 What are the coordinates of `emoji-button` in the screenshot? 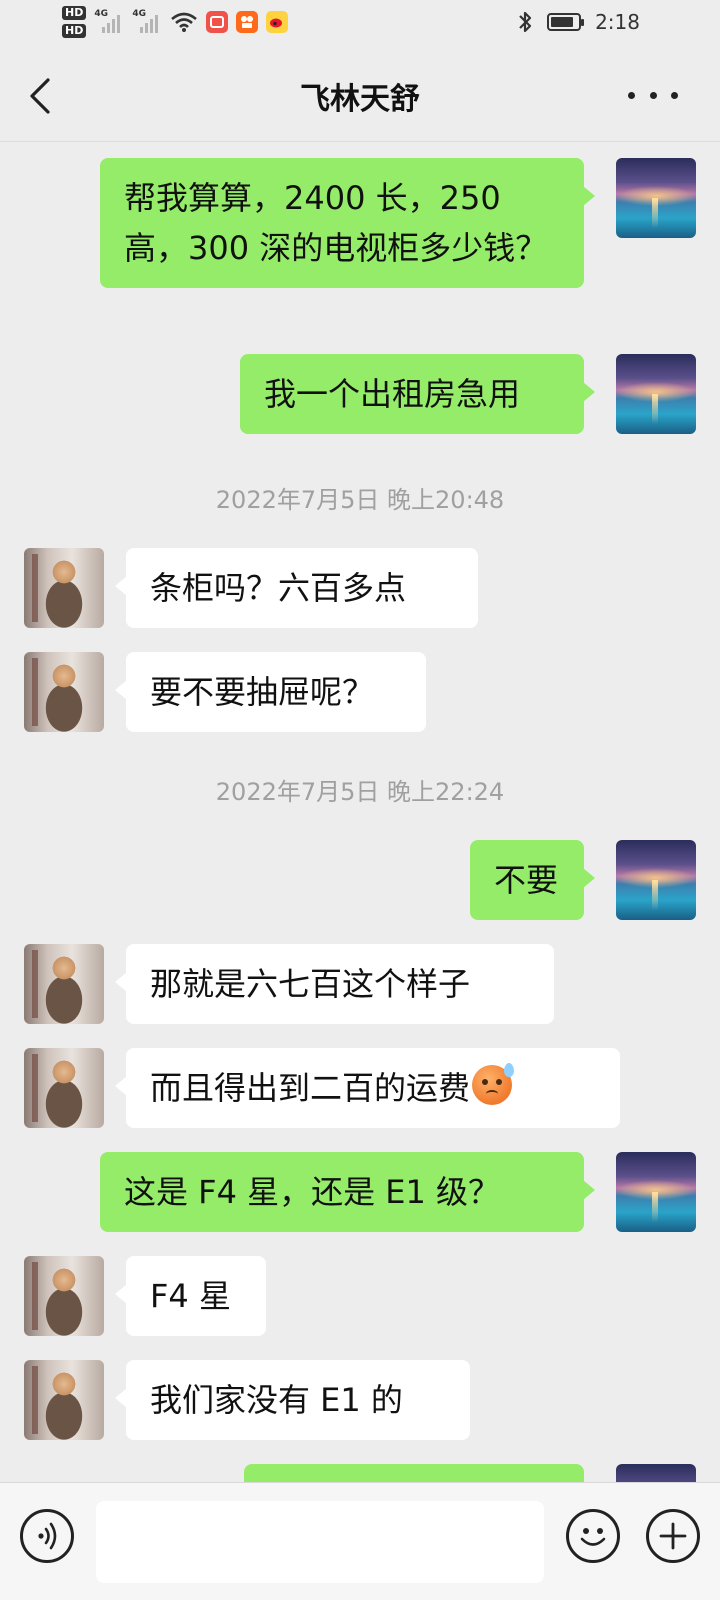 It's located at (593, 1536).